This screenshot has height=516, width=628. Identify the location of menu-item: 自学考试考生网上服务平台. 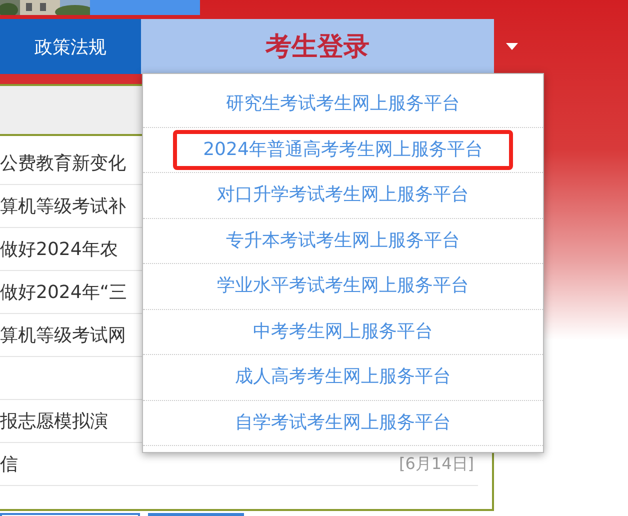
(343, 422).